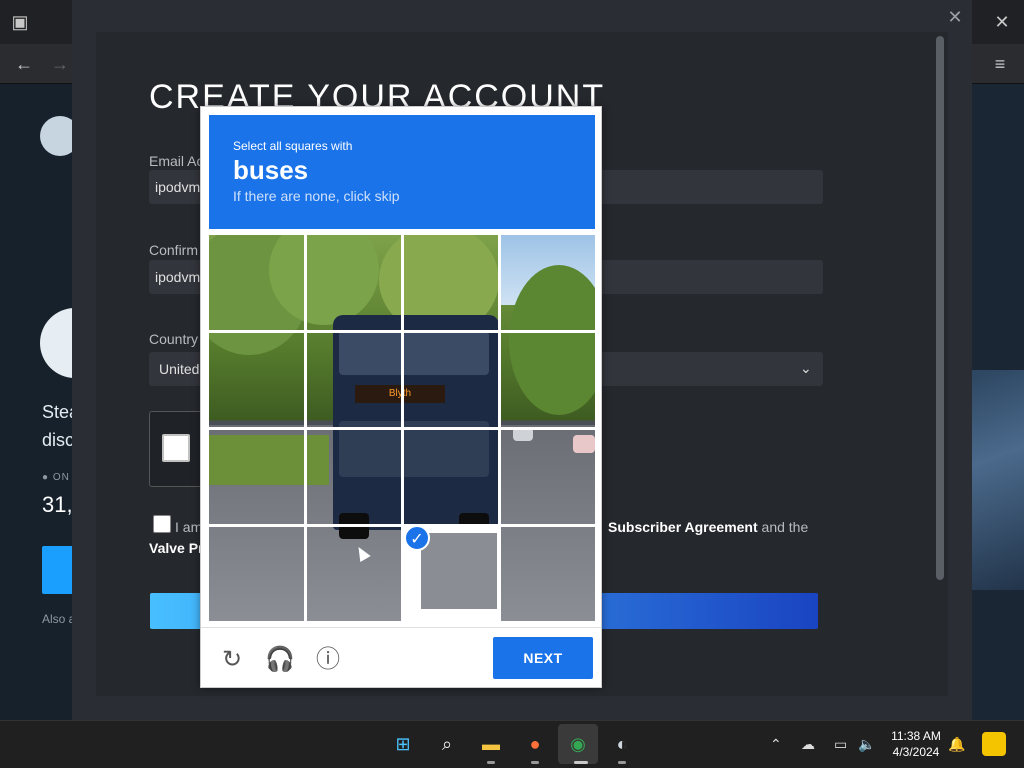 The width and height of the screenshot is (1024, 768). I want to click on agree-text: I am, so click(189, 527).